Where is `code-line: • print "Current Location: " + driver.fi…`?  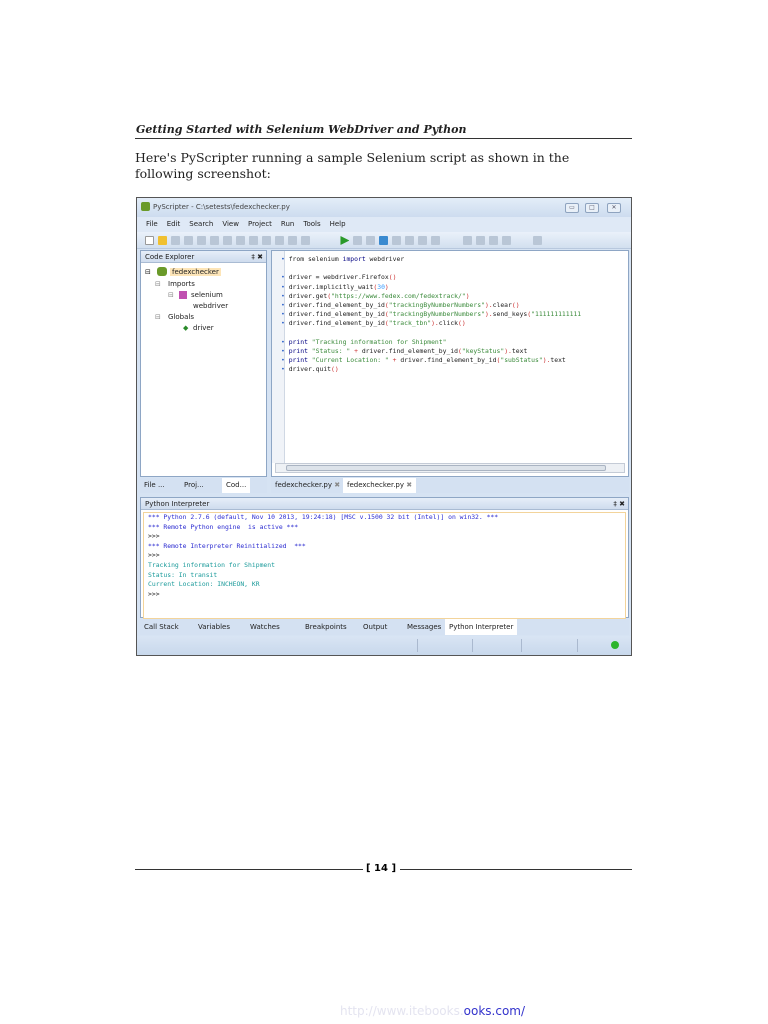 code-line: • print "Current Location: " + driver.fi… is located at coordinates (423, 360).